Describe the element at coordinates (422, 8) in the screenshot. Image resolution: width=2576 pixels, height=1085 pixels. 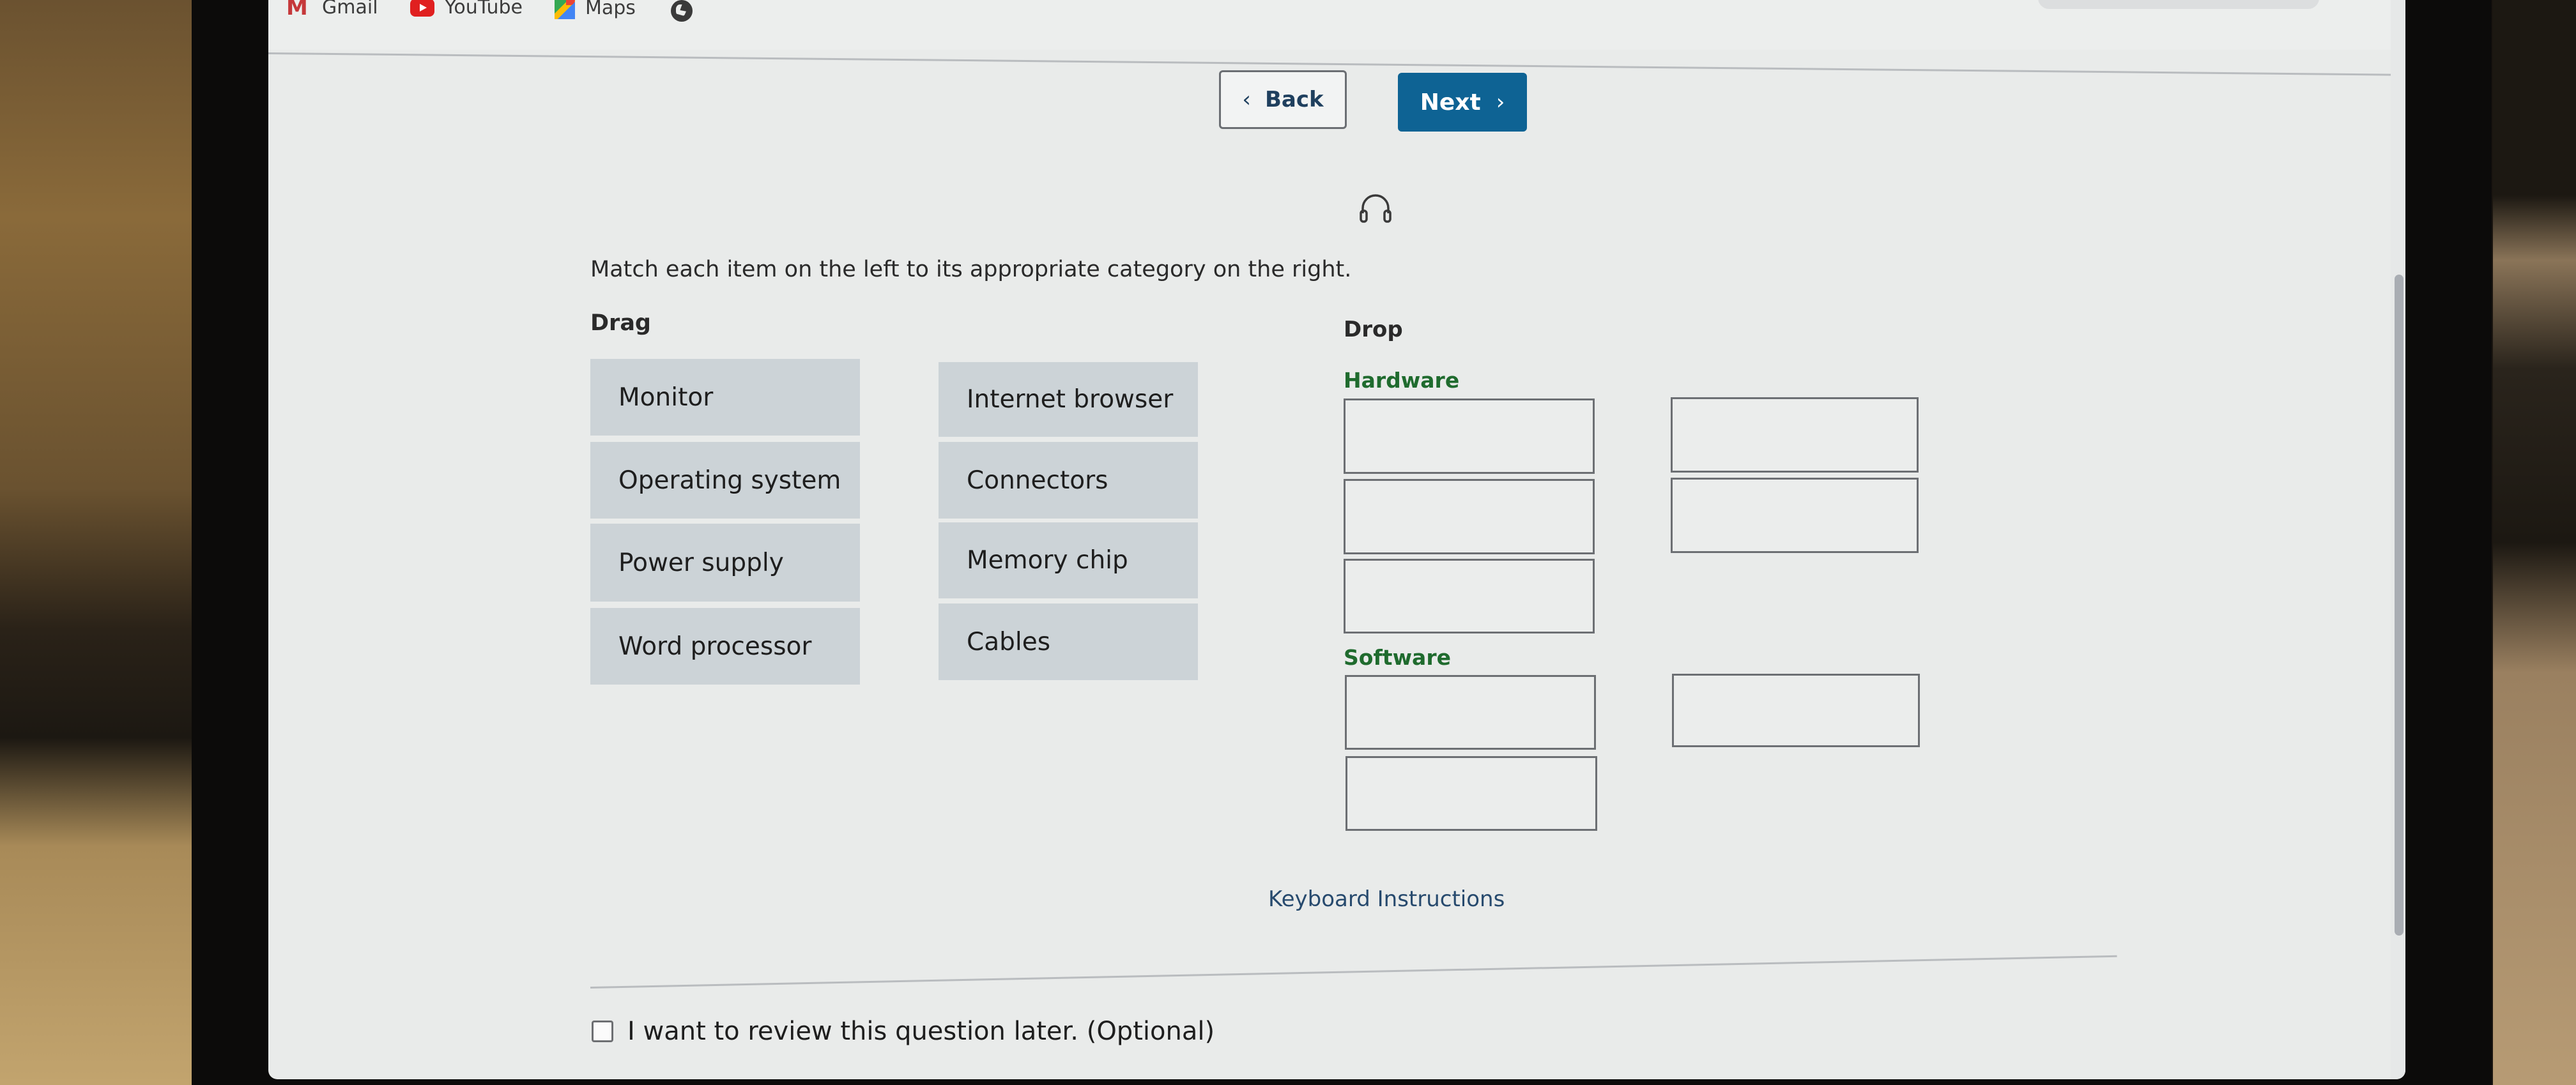
I see `youtube-icon` at that location.